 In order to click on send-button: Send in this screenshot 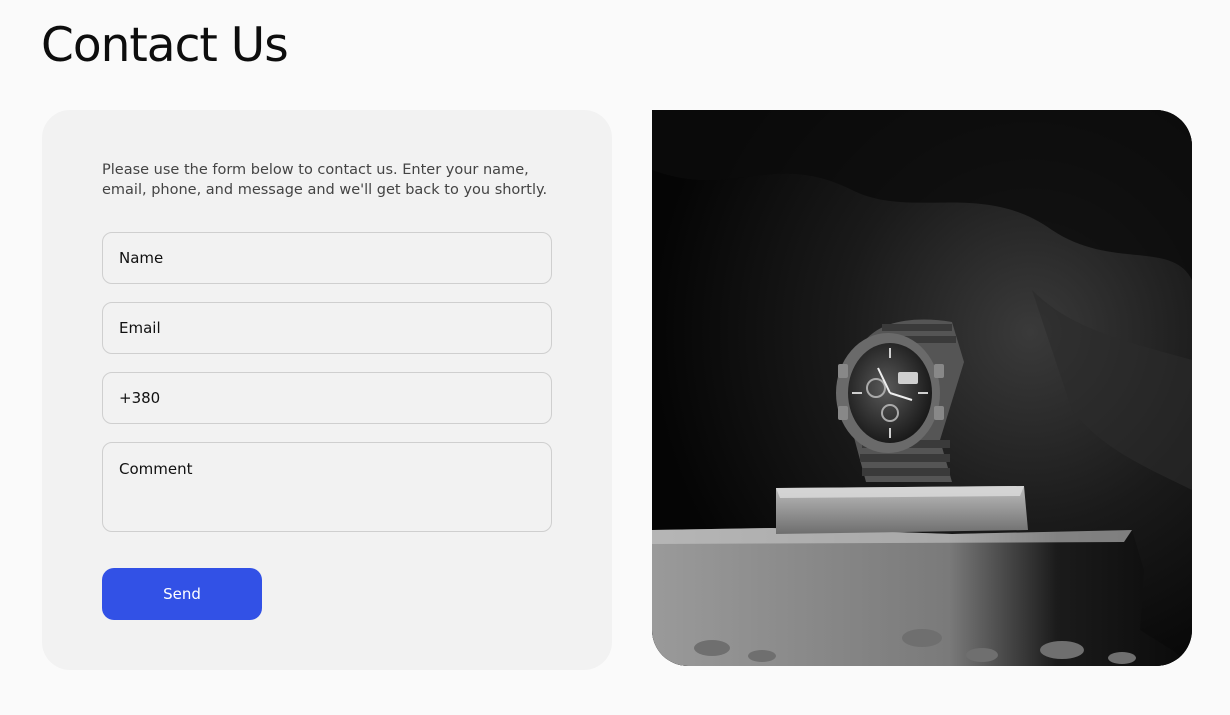, I will do `click(182, 594)`.